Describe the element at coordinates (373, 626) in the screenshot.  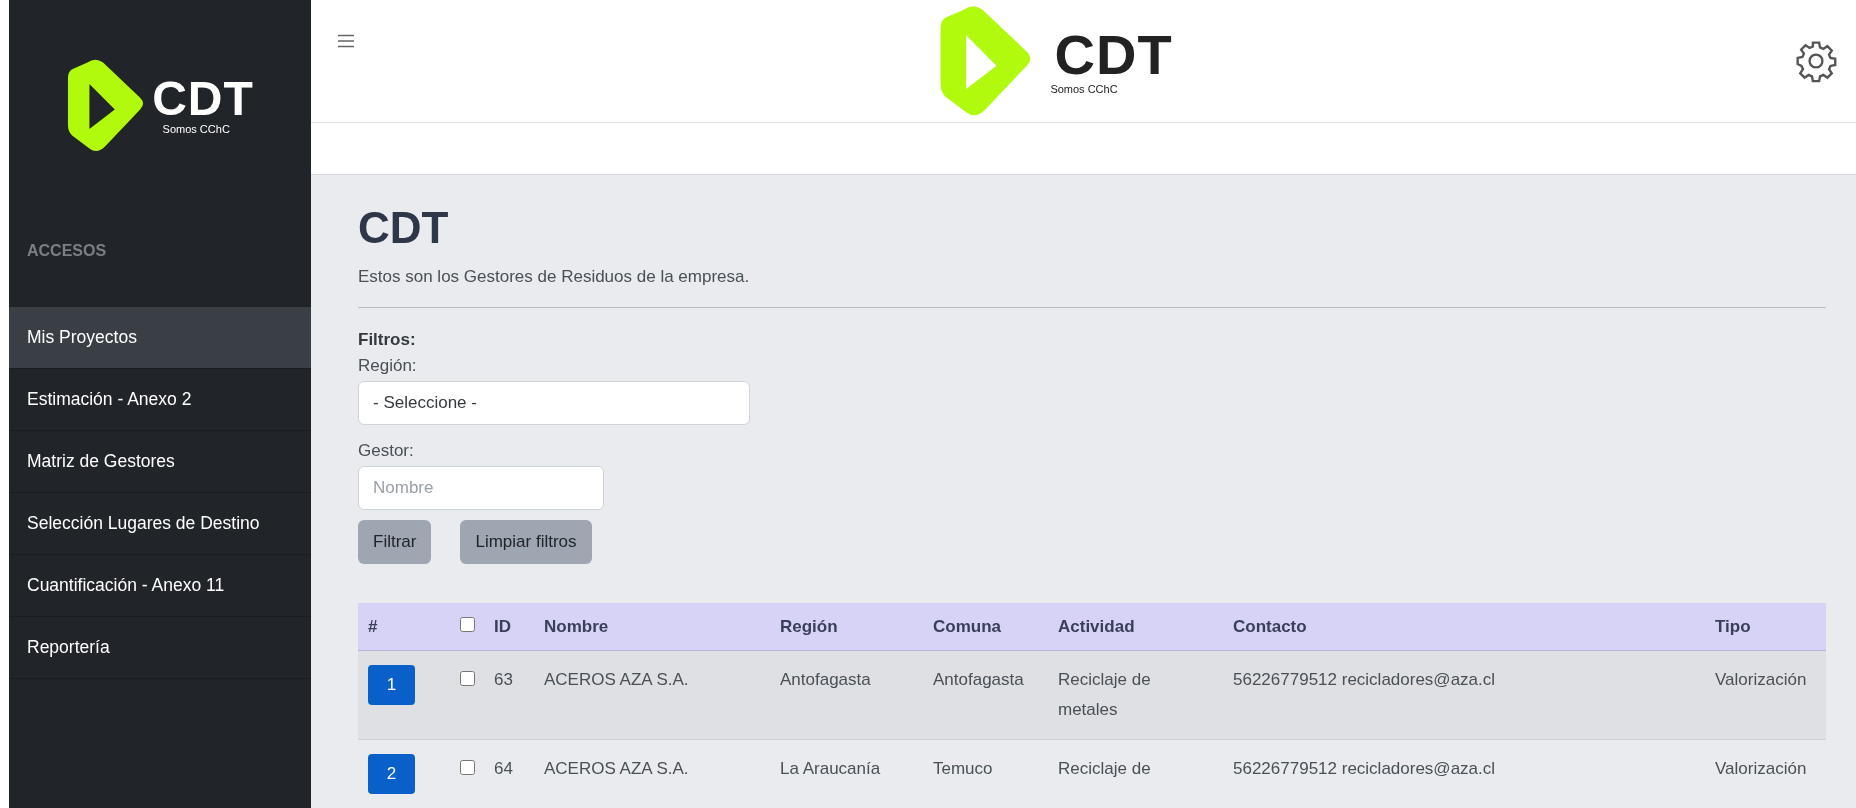
I see `column-header: #` at that location.